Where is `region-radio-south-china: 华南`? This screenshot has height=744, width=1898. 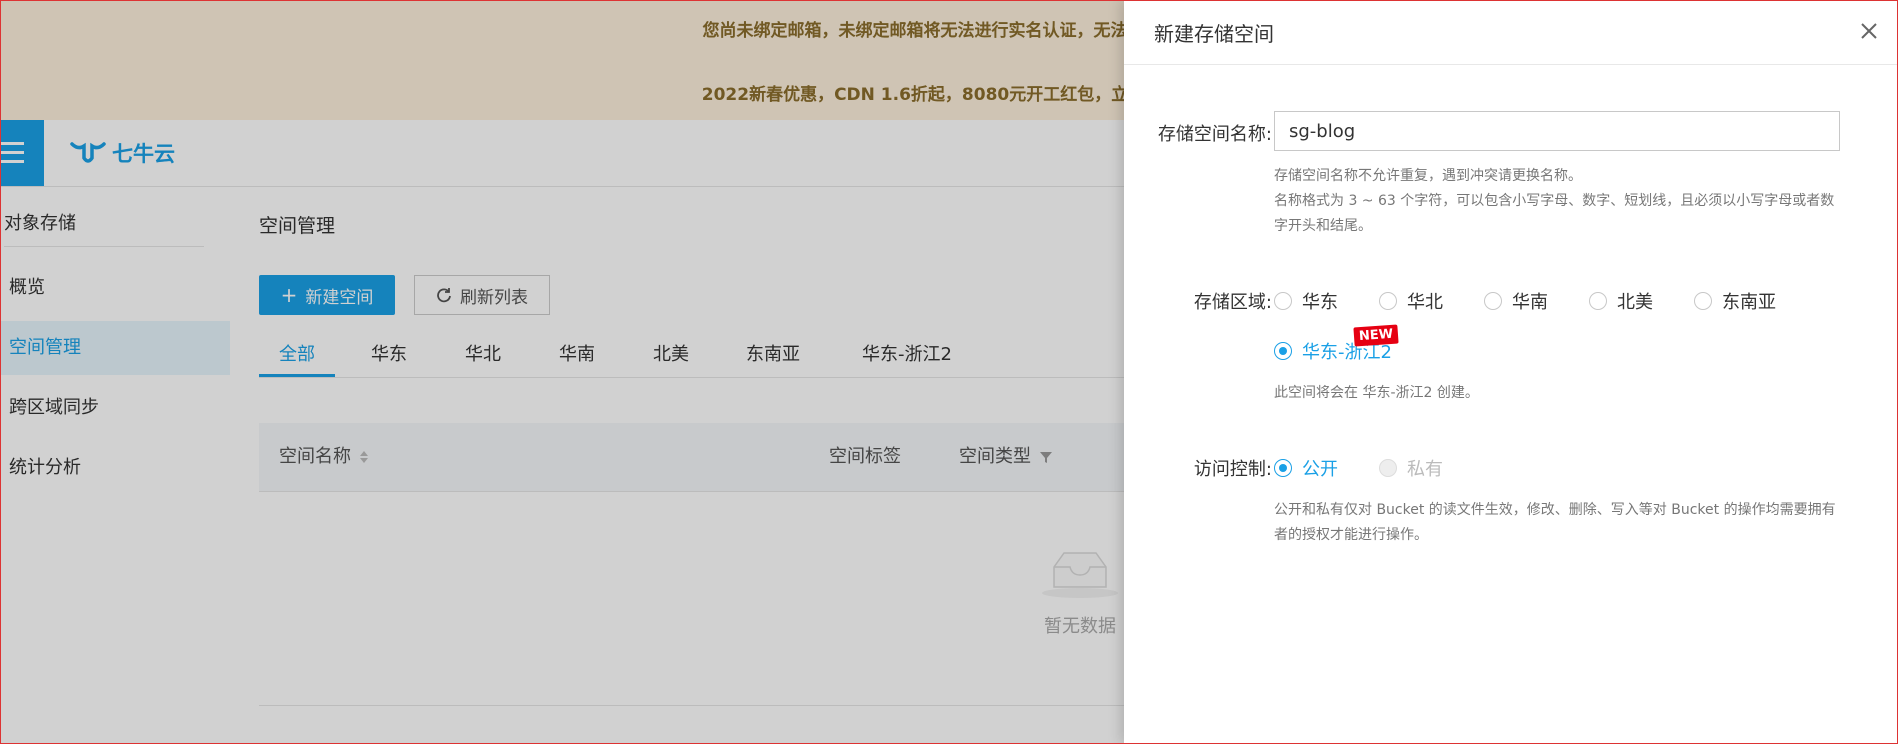
region-radio-south-china: 华南 is located at coordinates (1516, 301).